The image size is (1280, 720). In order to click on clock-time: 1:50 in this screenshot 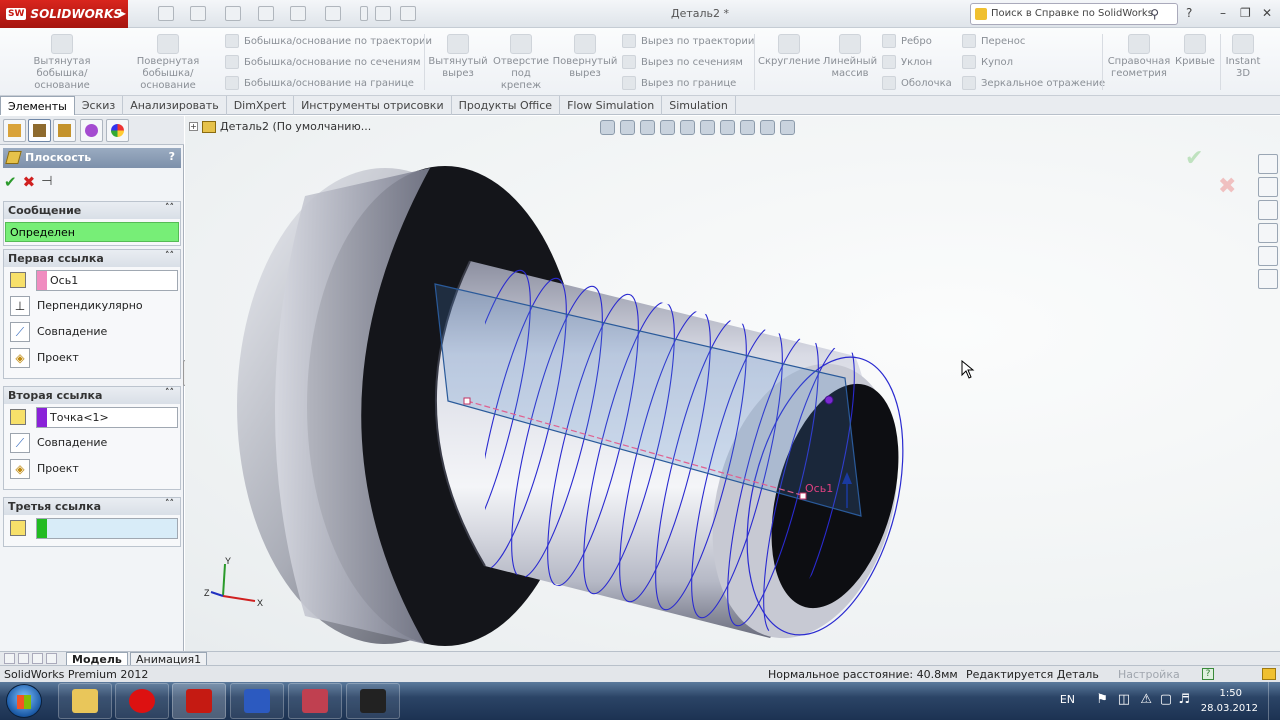, I will do `click(1231, 693)`.